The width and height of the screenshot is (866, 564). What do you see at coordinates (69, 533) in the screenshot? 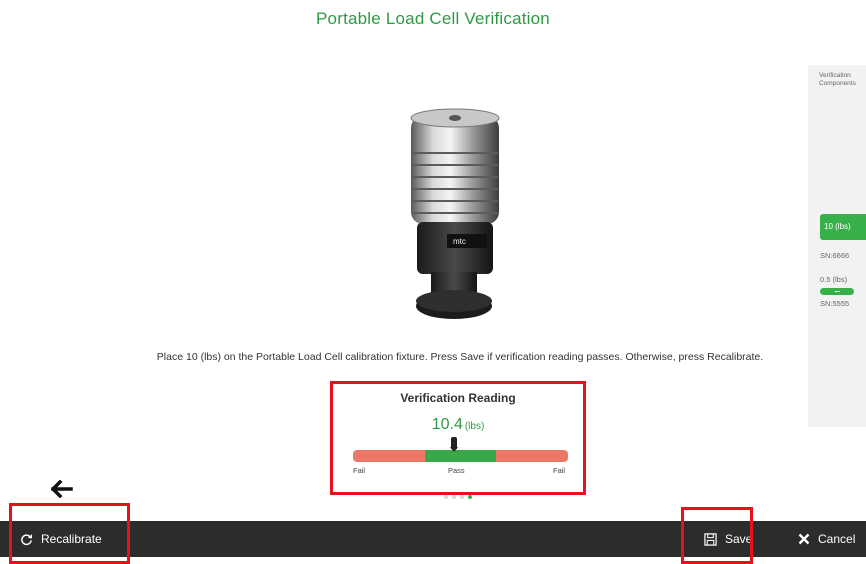
I see `recalibrate-highlight-frame` at bounding box center [69, 533].